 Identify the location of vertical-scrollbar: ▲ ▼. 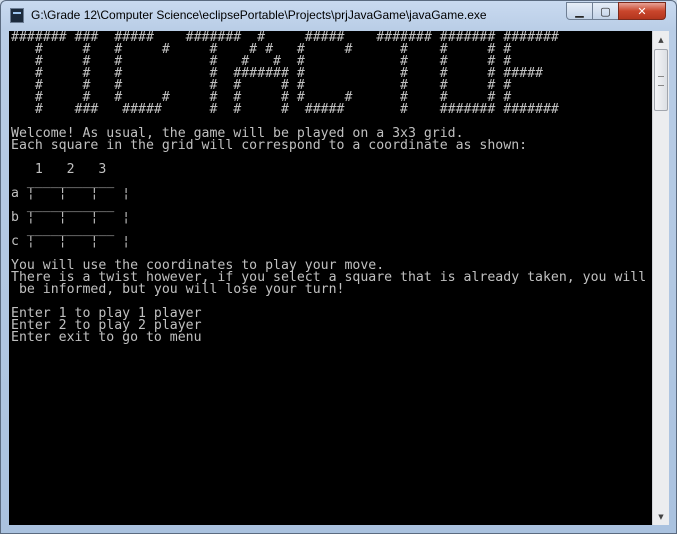
(660, 278).